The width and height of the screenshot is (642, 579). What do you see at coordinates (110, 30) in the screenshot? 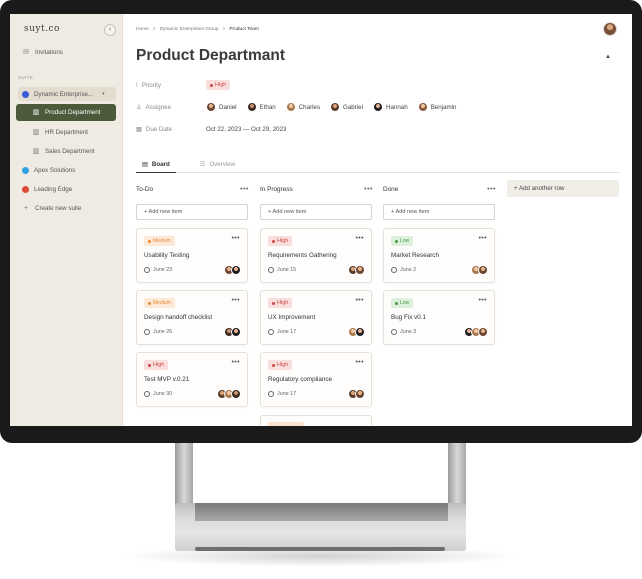
I see `collapse-sidebar-button: ‹` at bounding box center [110, 30].